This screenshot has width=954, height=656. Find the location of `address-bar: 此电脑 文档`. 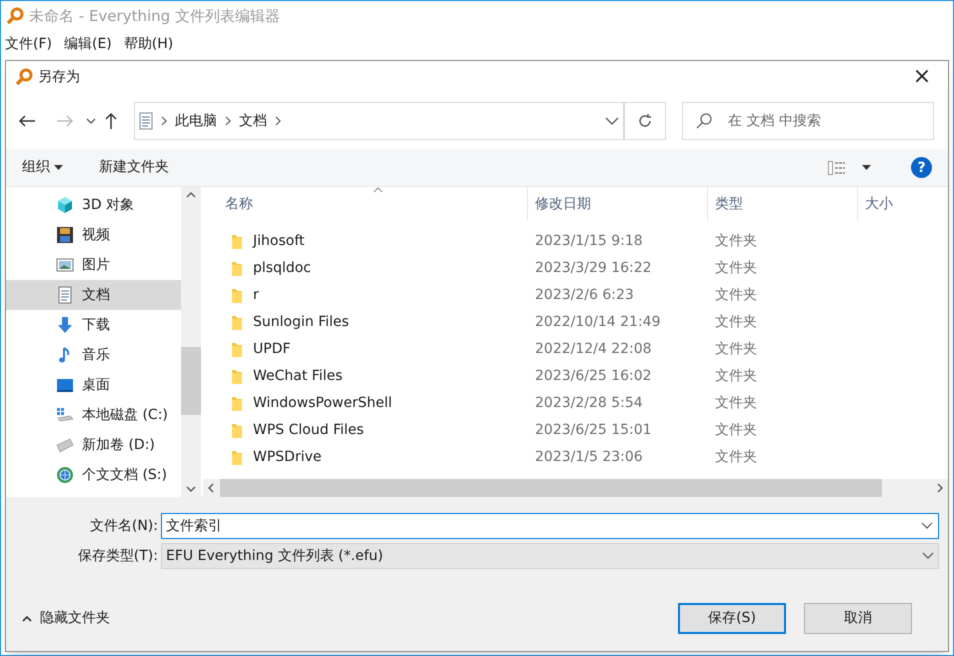

address-bar: 此电脑 文档 is located at coordinates (379, 121).